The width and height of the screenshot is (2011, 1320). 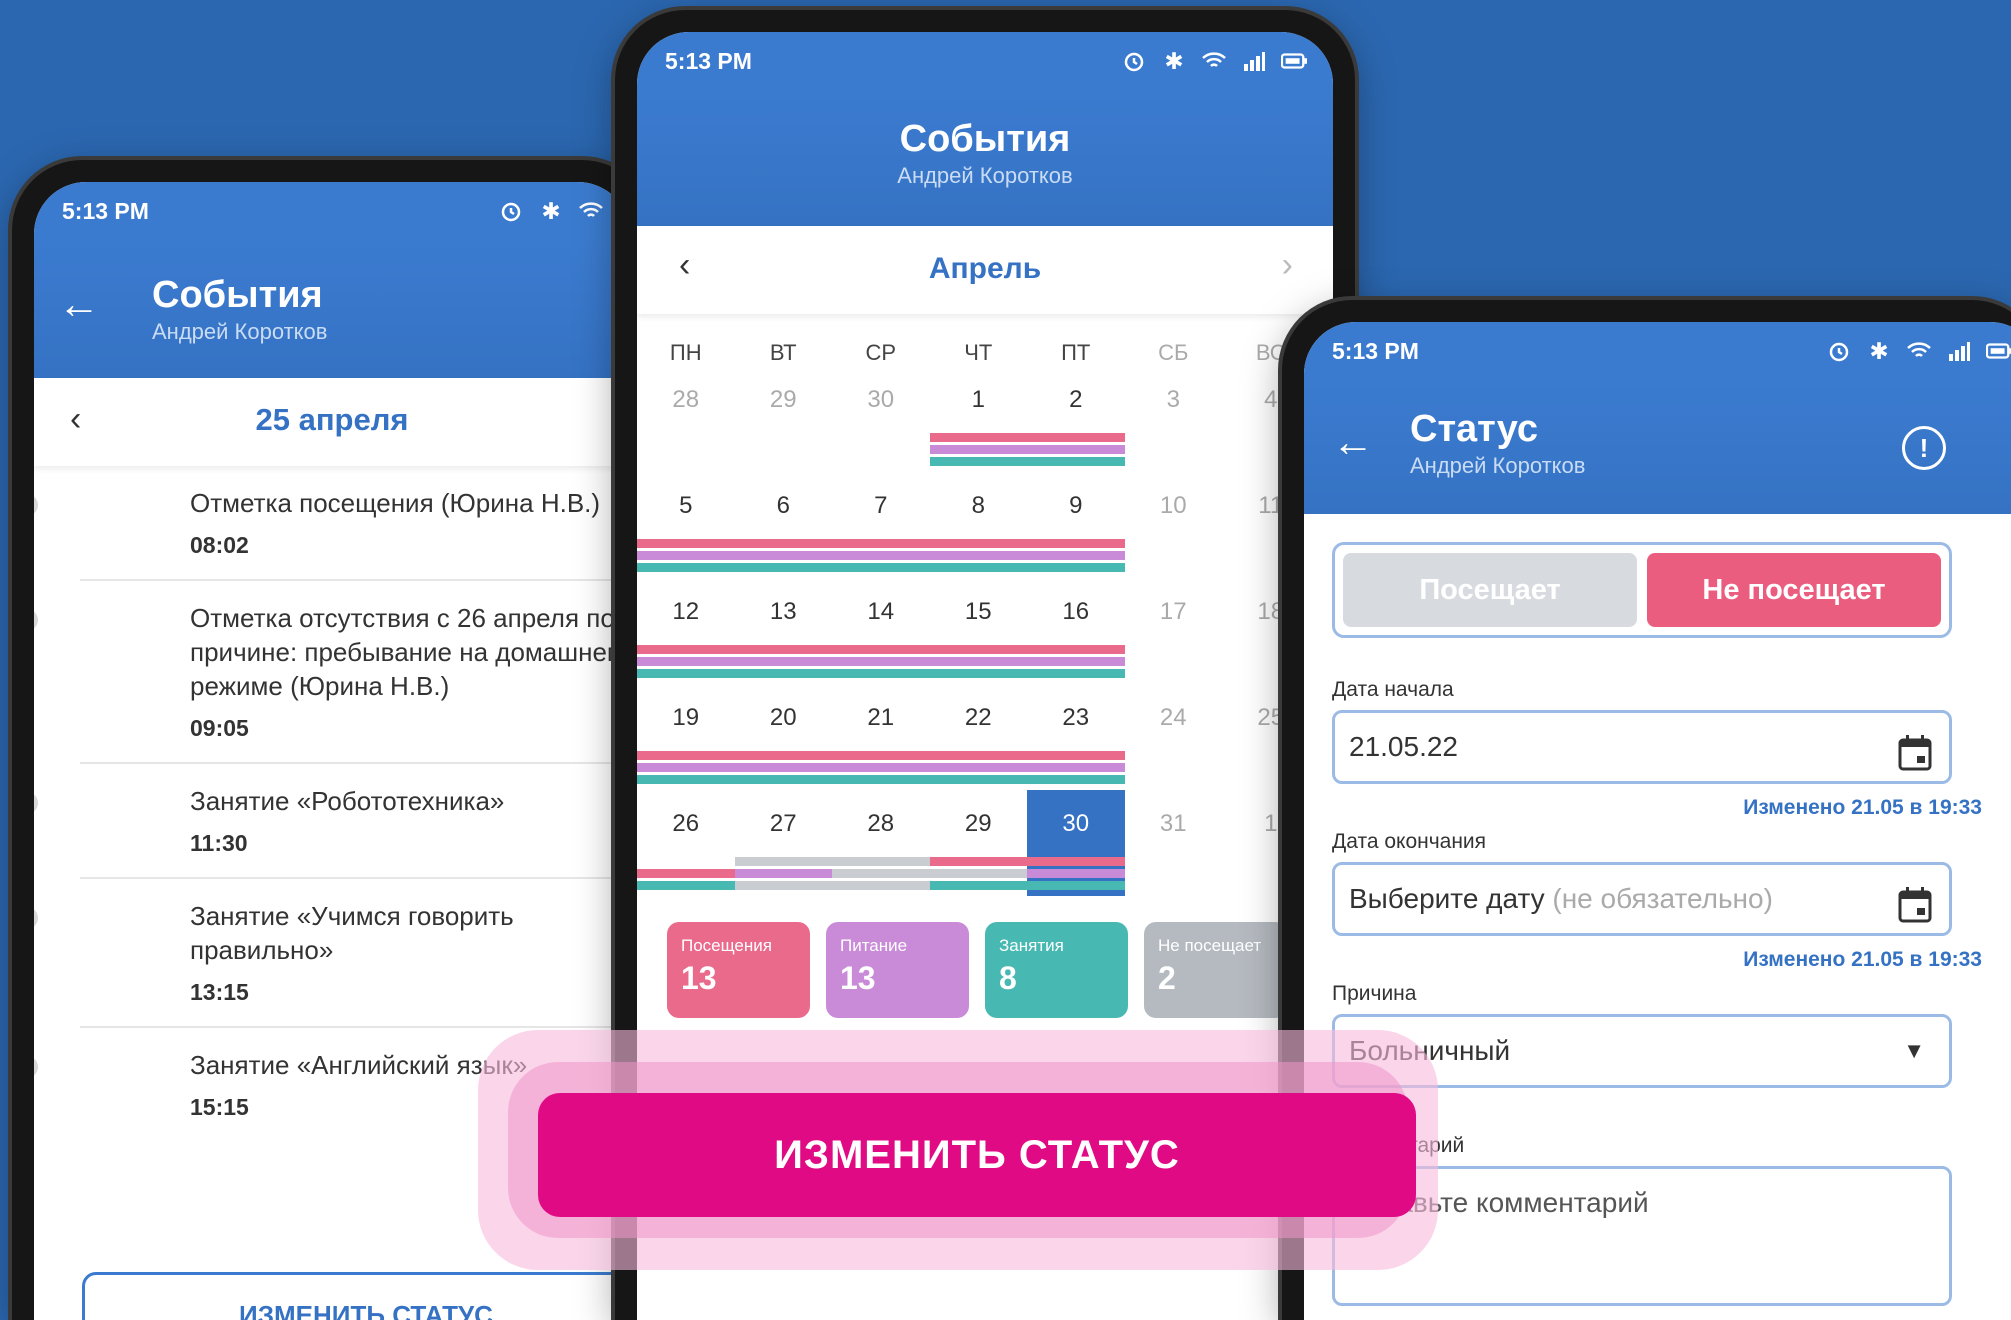 I want to click on start-date-value: 21.05.22, so click(x=1403, y=746).